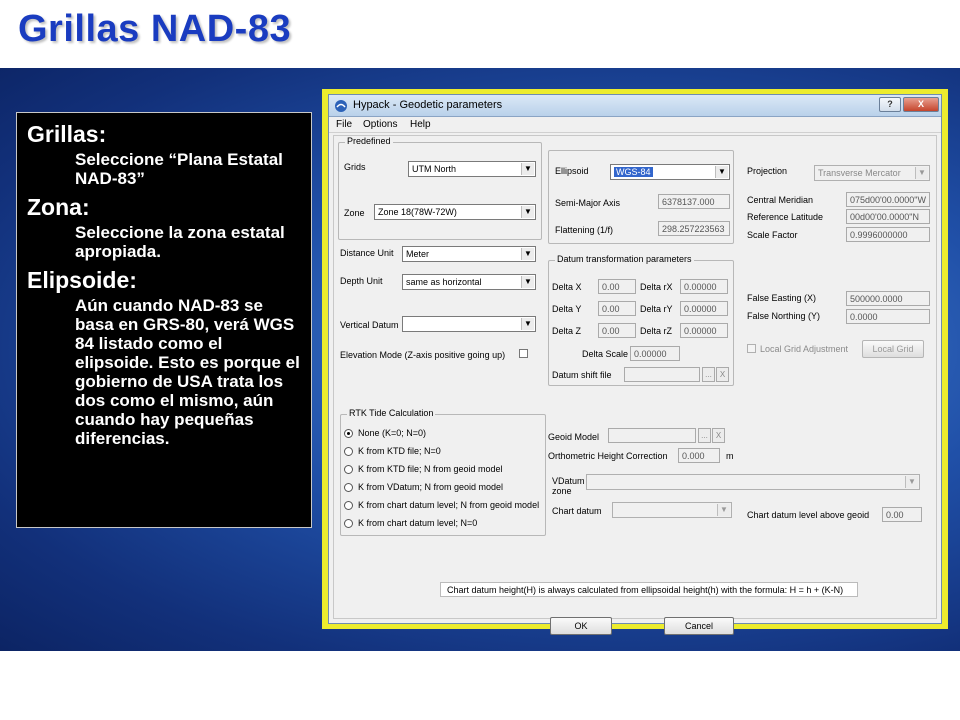  I want to click on distance-unit-value: Meter, so click(418, 254).